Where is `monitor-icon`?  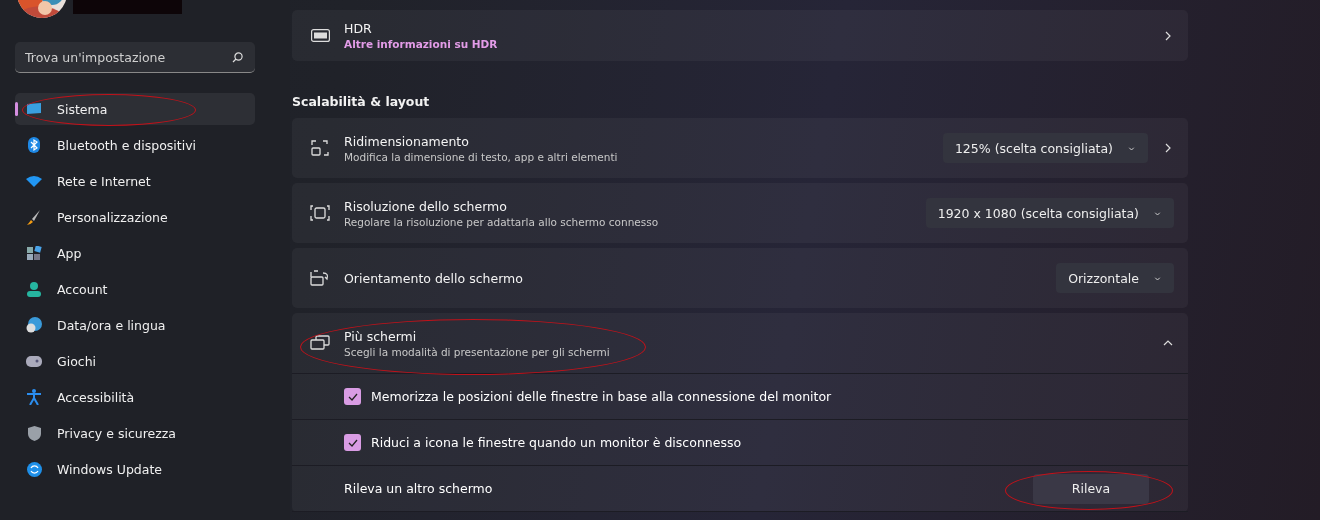
monitor-icon is located at coordinates (34, 109).